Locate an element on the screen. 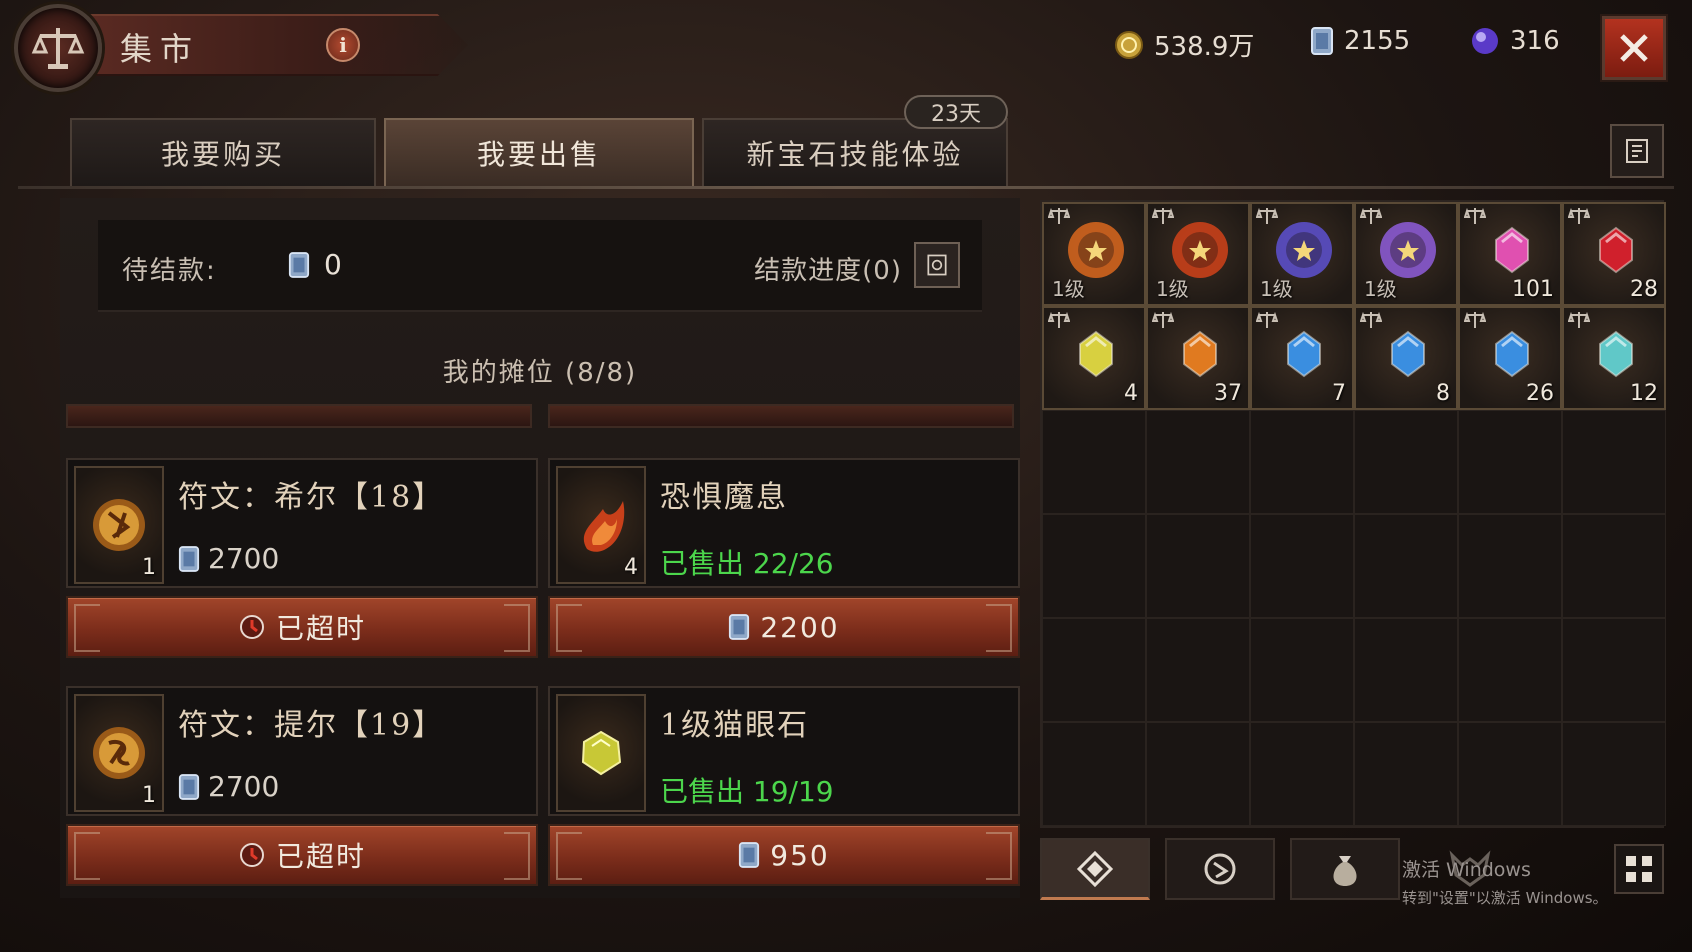 The height and width of the screenshot is (952, 1692). rune-icon: 1 is located at coordinates (119, 753).